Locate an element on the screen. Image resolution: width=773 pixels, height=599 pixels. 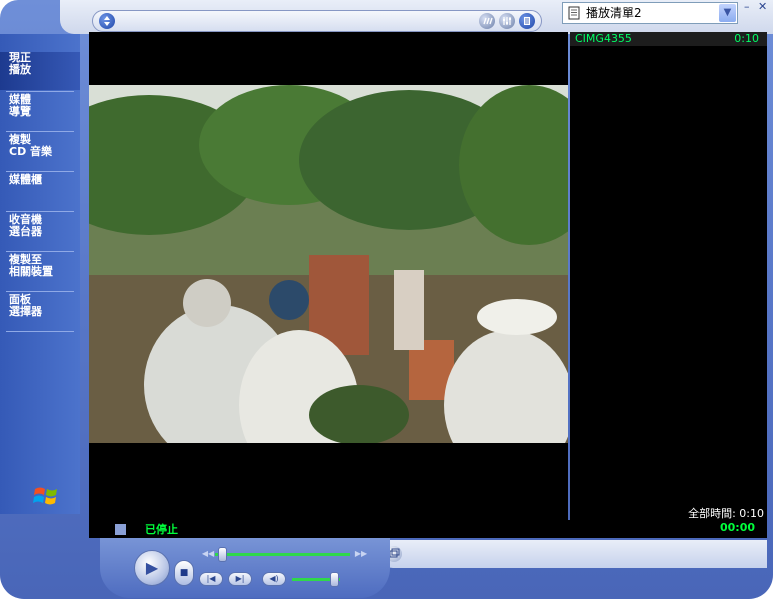
visualization-button is located at coordinates (487, 21).